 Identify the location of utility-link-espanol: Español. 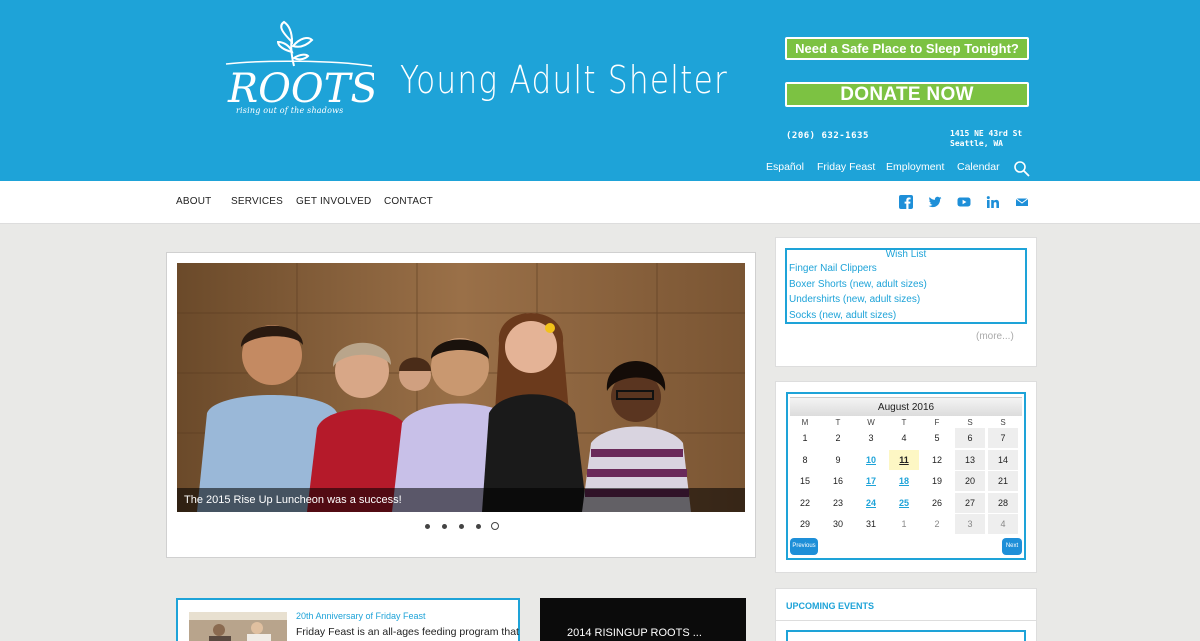
(785, 167).